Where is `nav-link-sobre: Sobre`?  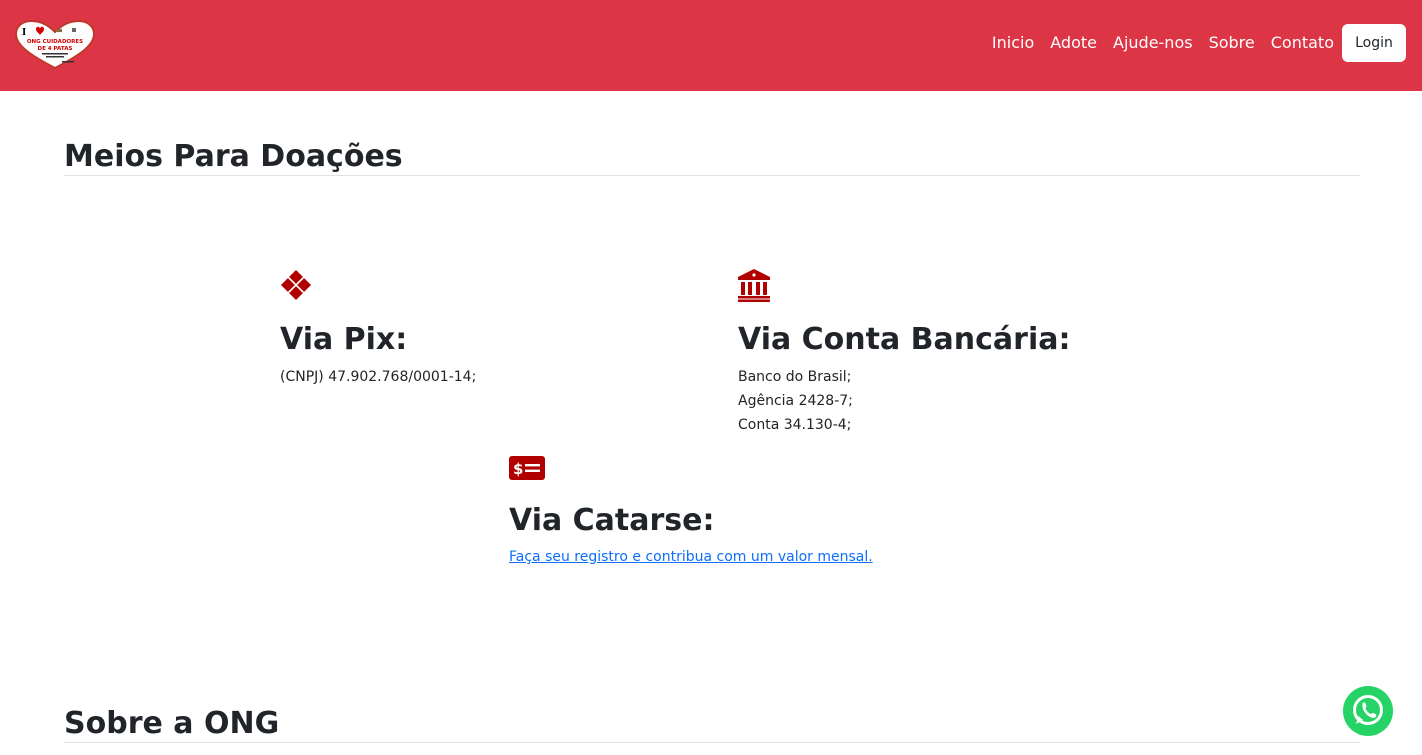
nav-link-sobre: Sobre is located at coordinates (1232, 43).